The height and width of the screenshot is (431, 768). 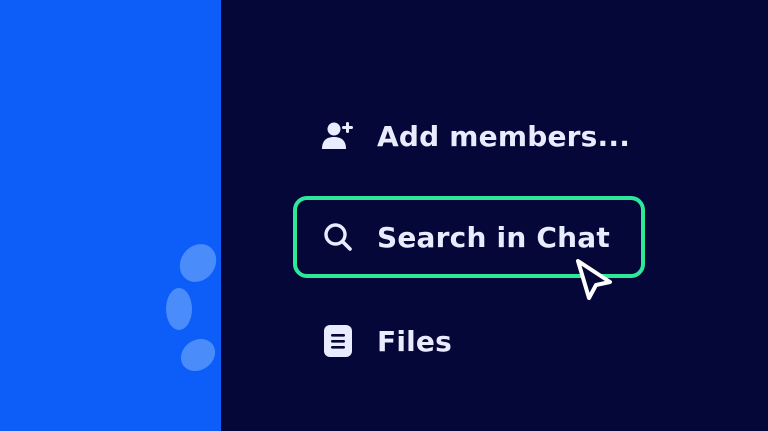 I want to click on file-icon, so click(x=338, y=341).